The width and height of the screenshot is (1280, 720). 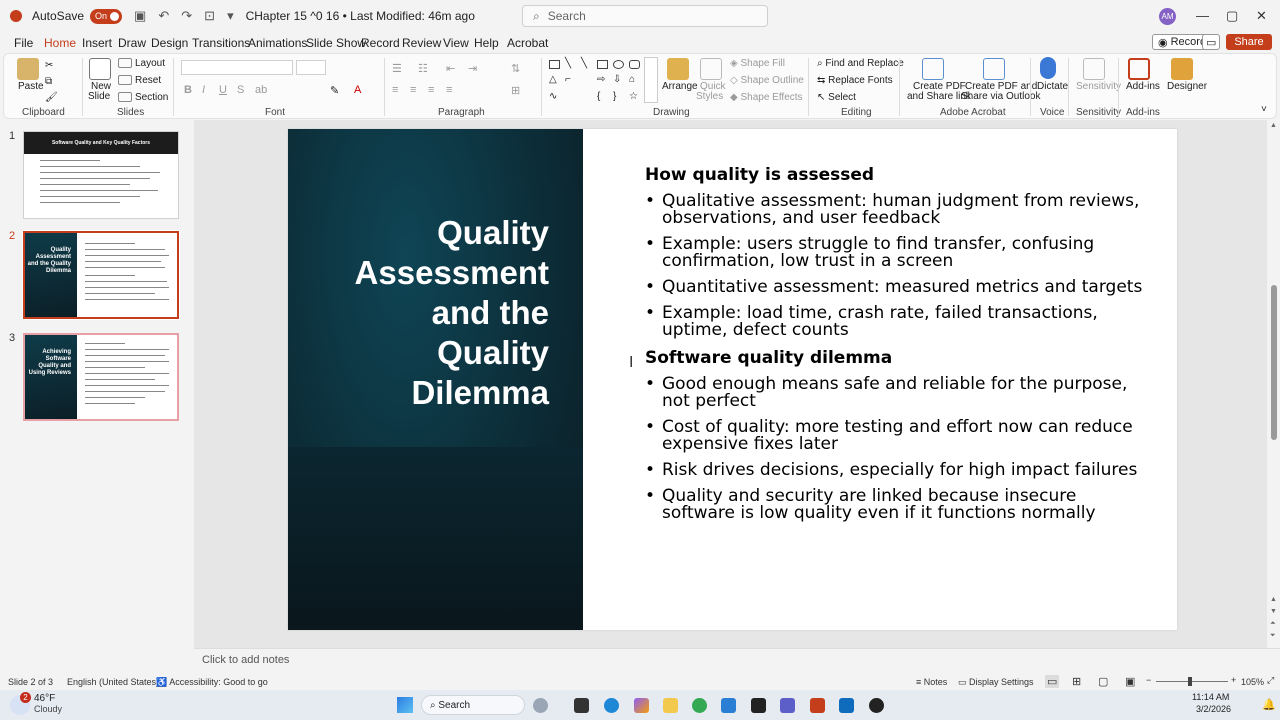 I want to click on slide-sorter-icon: ⊞, so click(x=1076, y=681).